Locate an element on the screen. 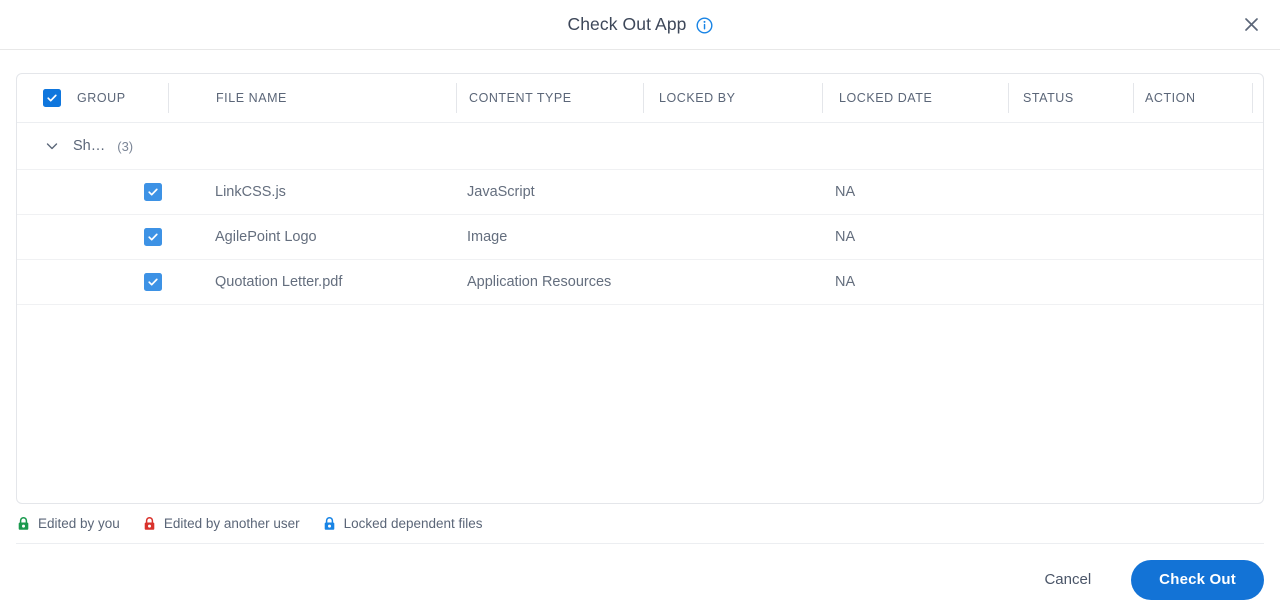 The width and height of the screenshot is (1280, 615). check-out-button: Check Out is located at coordinates (1197, 579).